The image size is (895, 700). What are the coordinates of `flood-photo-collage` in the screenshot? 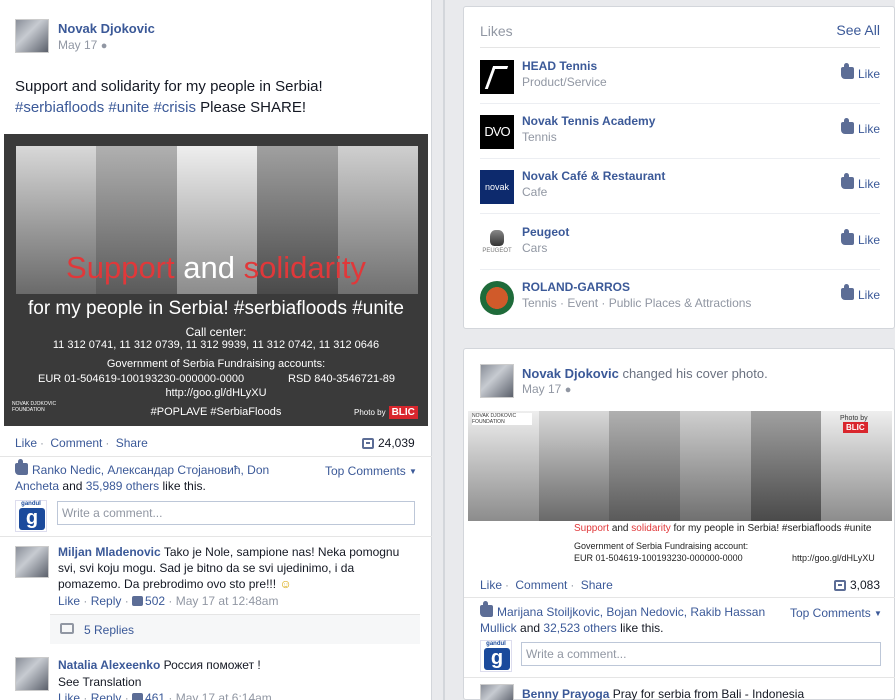 It's located at (680, 466).